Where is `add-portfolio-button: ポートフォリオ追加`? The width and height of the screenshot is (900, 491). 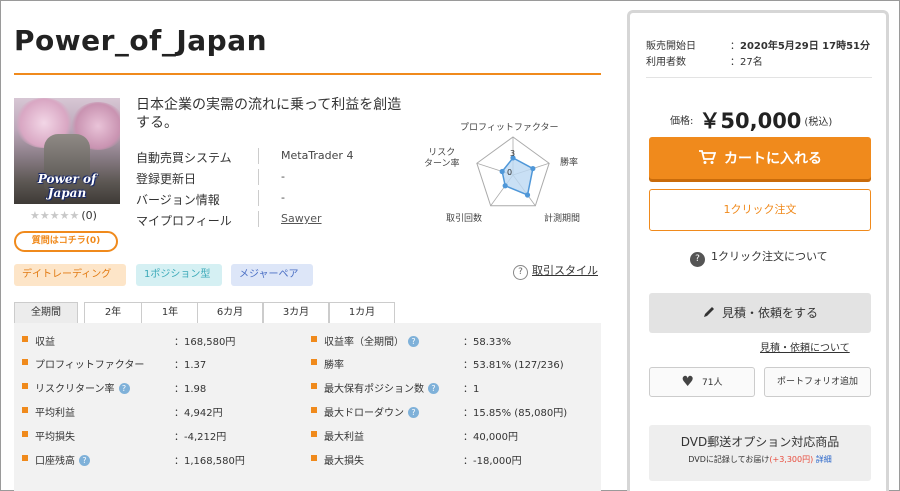 add-portfolio-button: ポートフォリオ追加 is located at coordinates (817, 382).